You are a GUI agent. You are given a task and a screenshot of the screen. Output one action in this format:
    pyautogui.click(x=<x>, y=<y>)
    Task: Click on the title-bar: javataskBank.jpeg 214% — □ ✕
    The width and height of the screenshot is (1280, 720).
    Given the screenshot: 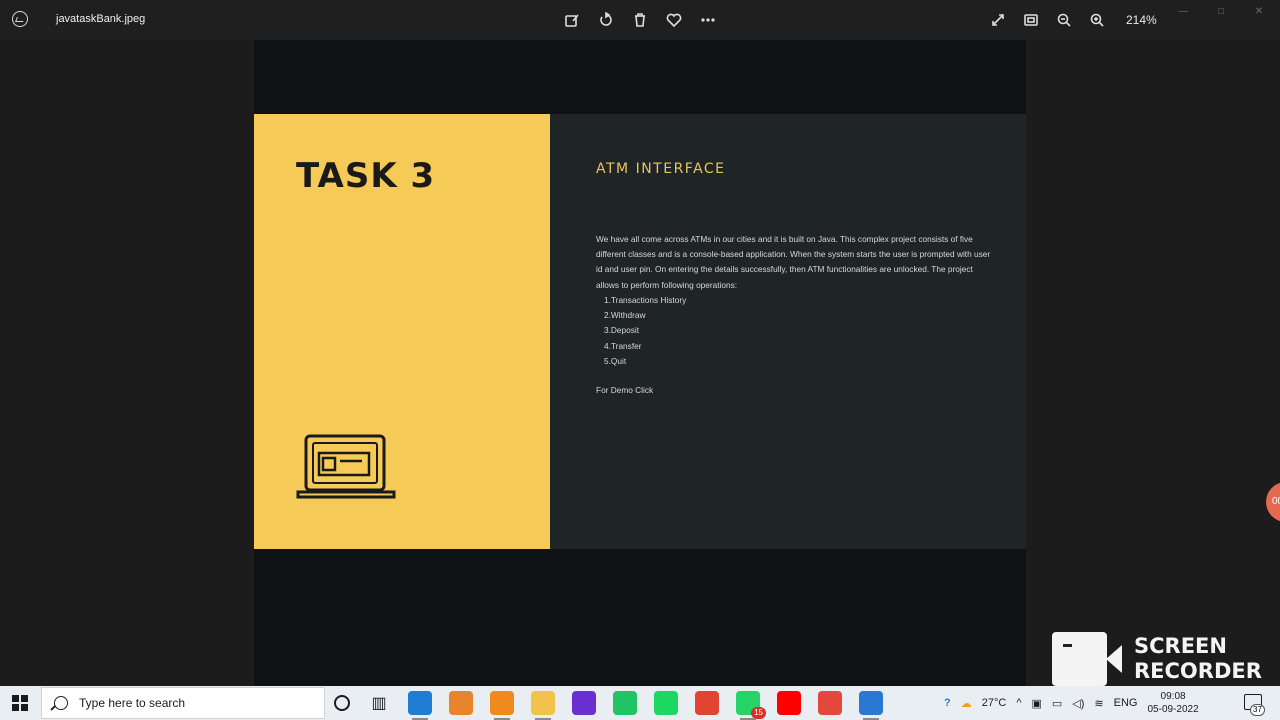 What is the action you would take?
    pyautogui.click(x=640, y=20)
    